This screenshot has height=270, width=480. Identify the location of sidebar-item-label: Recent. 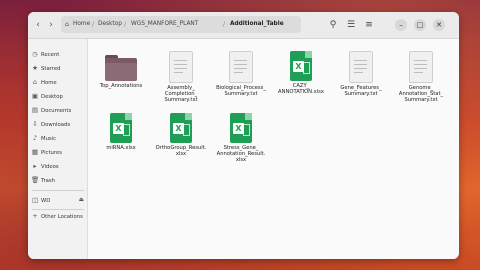
(50, 55).